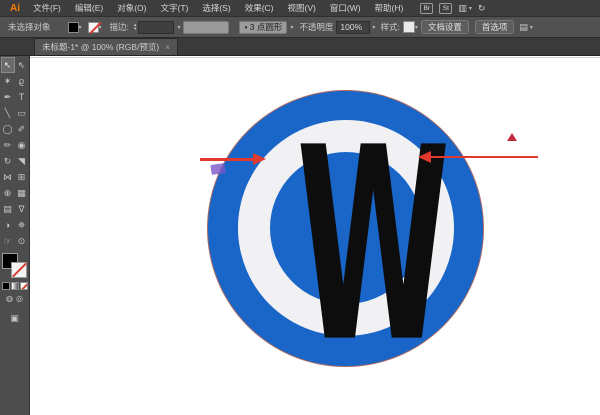 The height and width of the screenshot is (415, 600). What do you see at coordinates (9, 298) in the screenshot?
I see `draw-normal-icon: ◍` at bounding box center [9, 298].